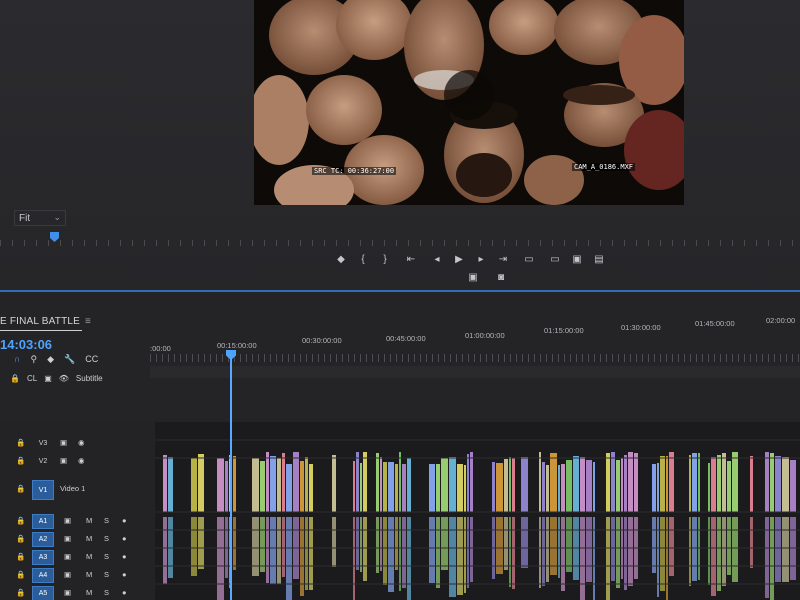 This screenshot has width=800, height=600. Describe the element at coordinates (501, 277) in the screenshot. I see `camera-icon: ◙` at that location.